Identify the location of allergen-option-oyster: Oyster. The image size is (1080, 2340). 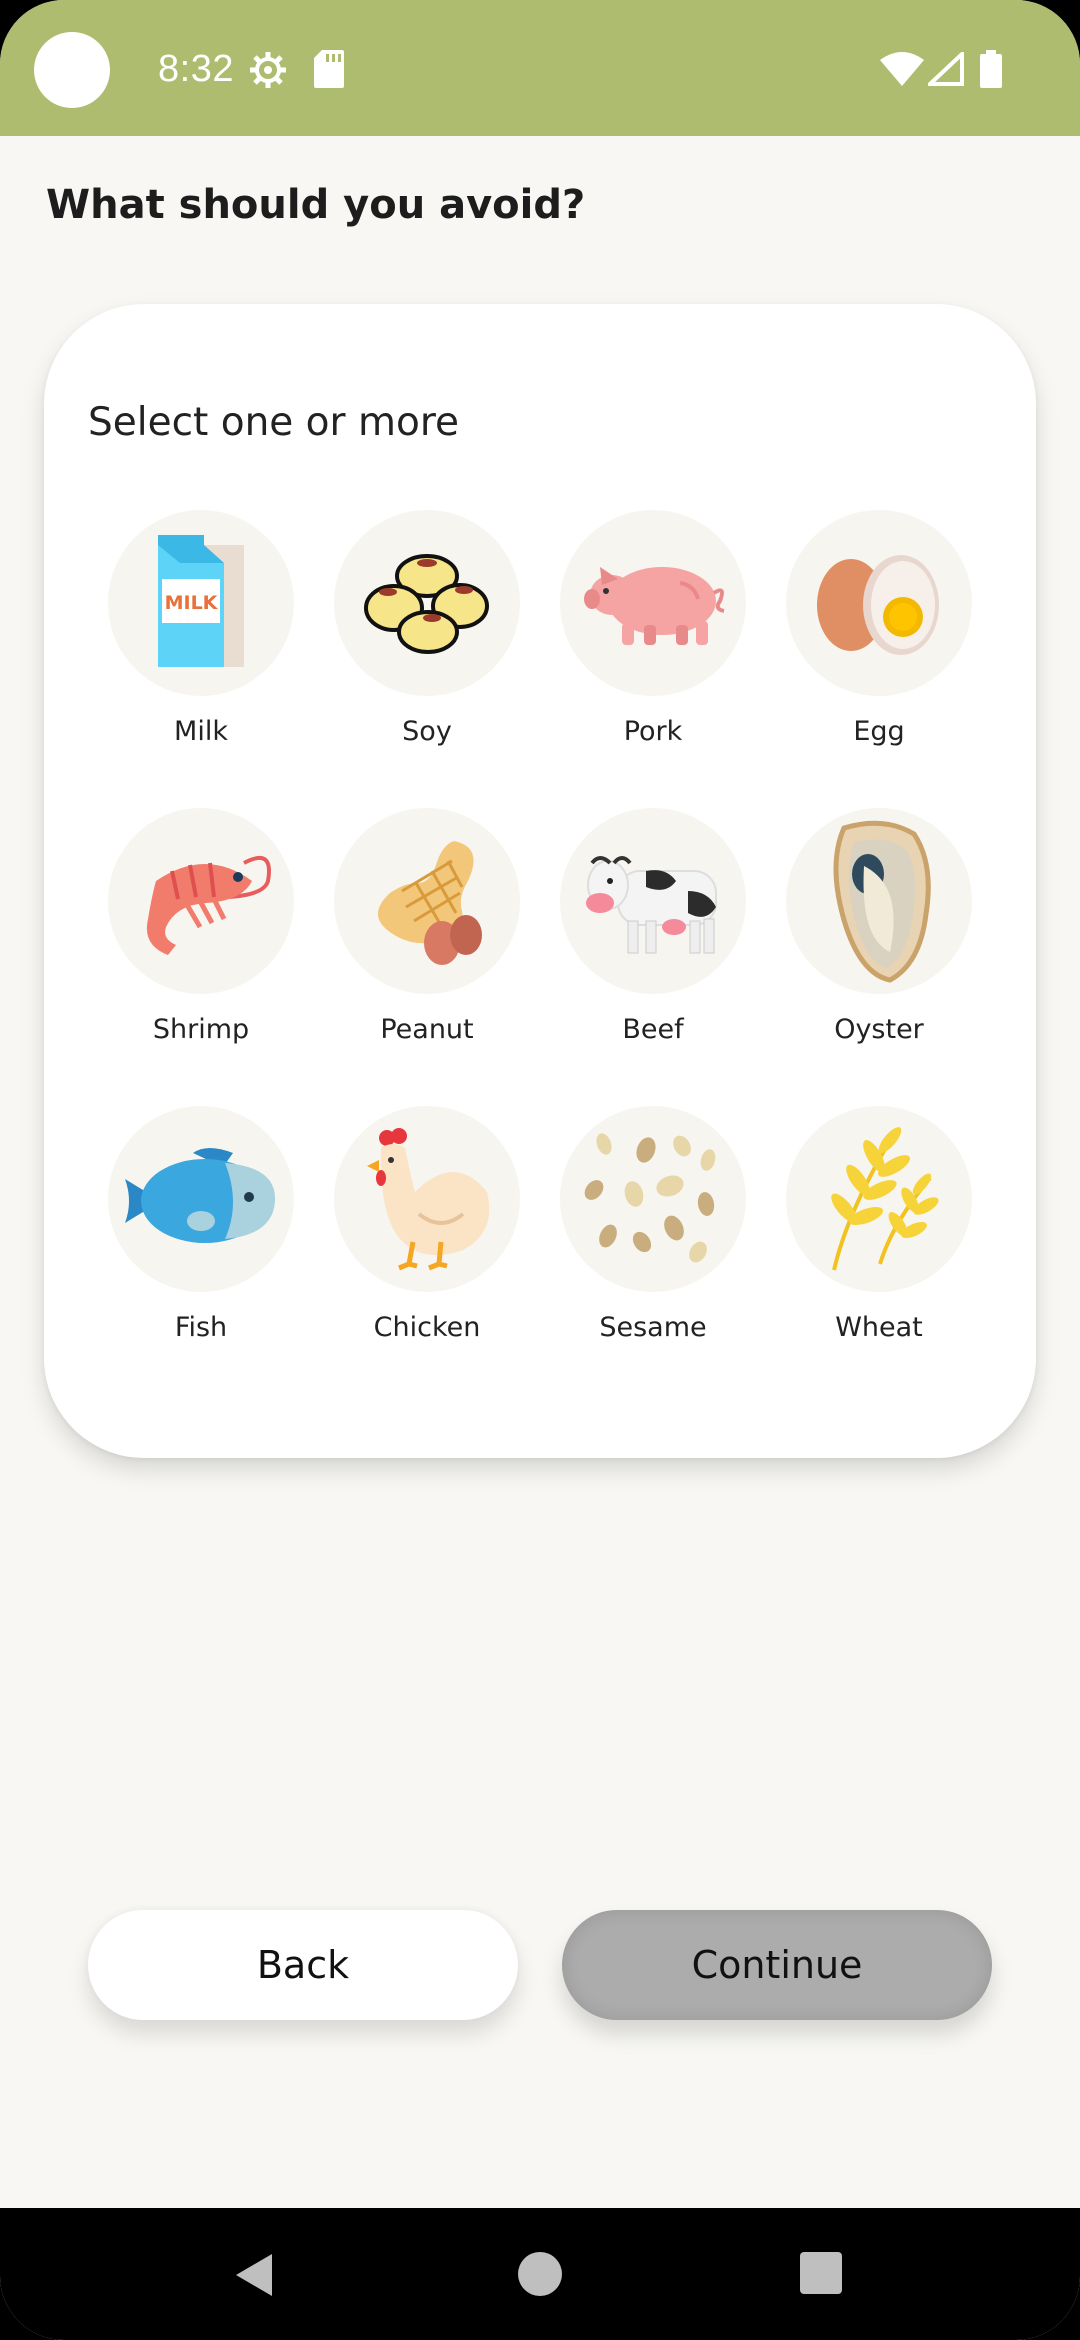
(879, 926).